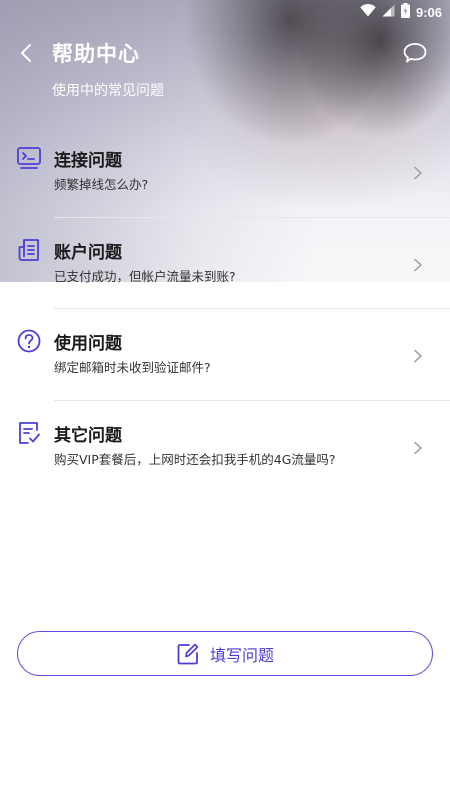 The image size is (450, 800). I want to click on app-header: 帮助中心, so click(225, 54).